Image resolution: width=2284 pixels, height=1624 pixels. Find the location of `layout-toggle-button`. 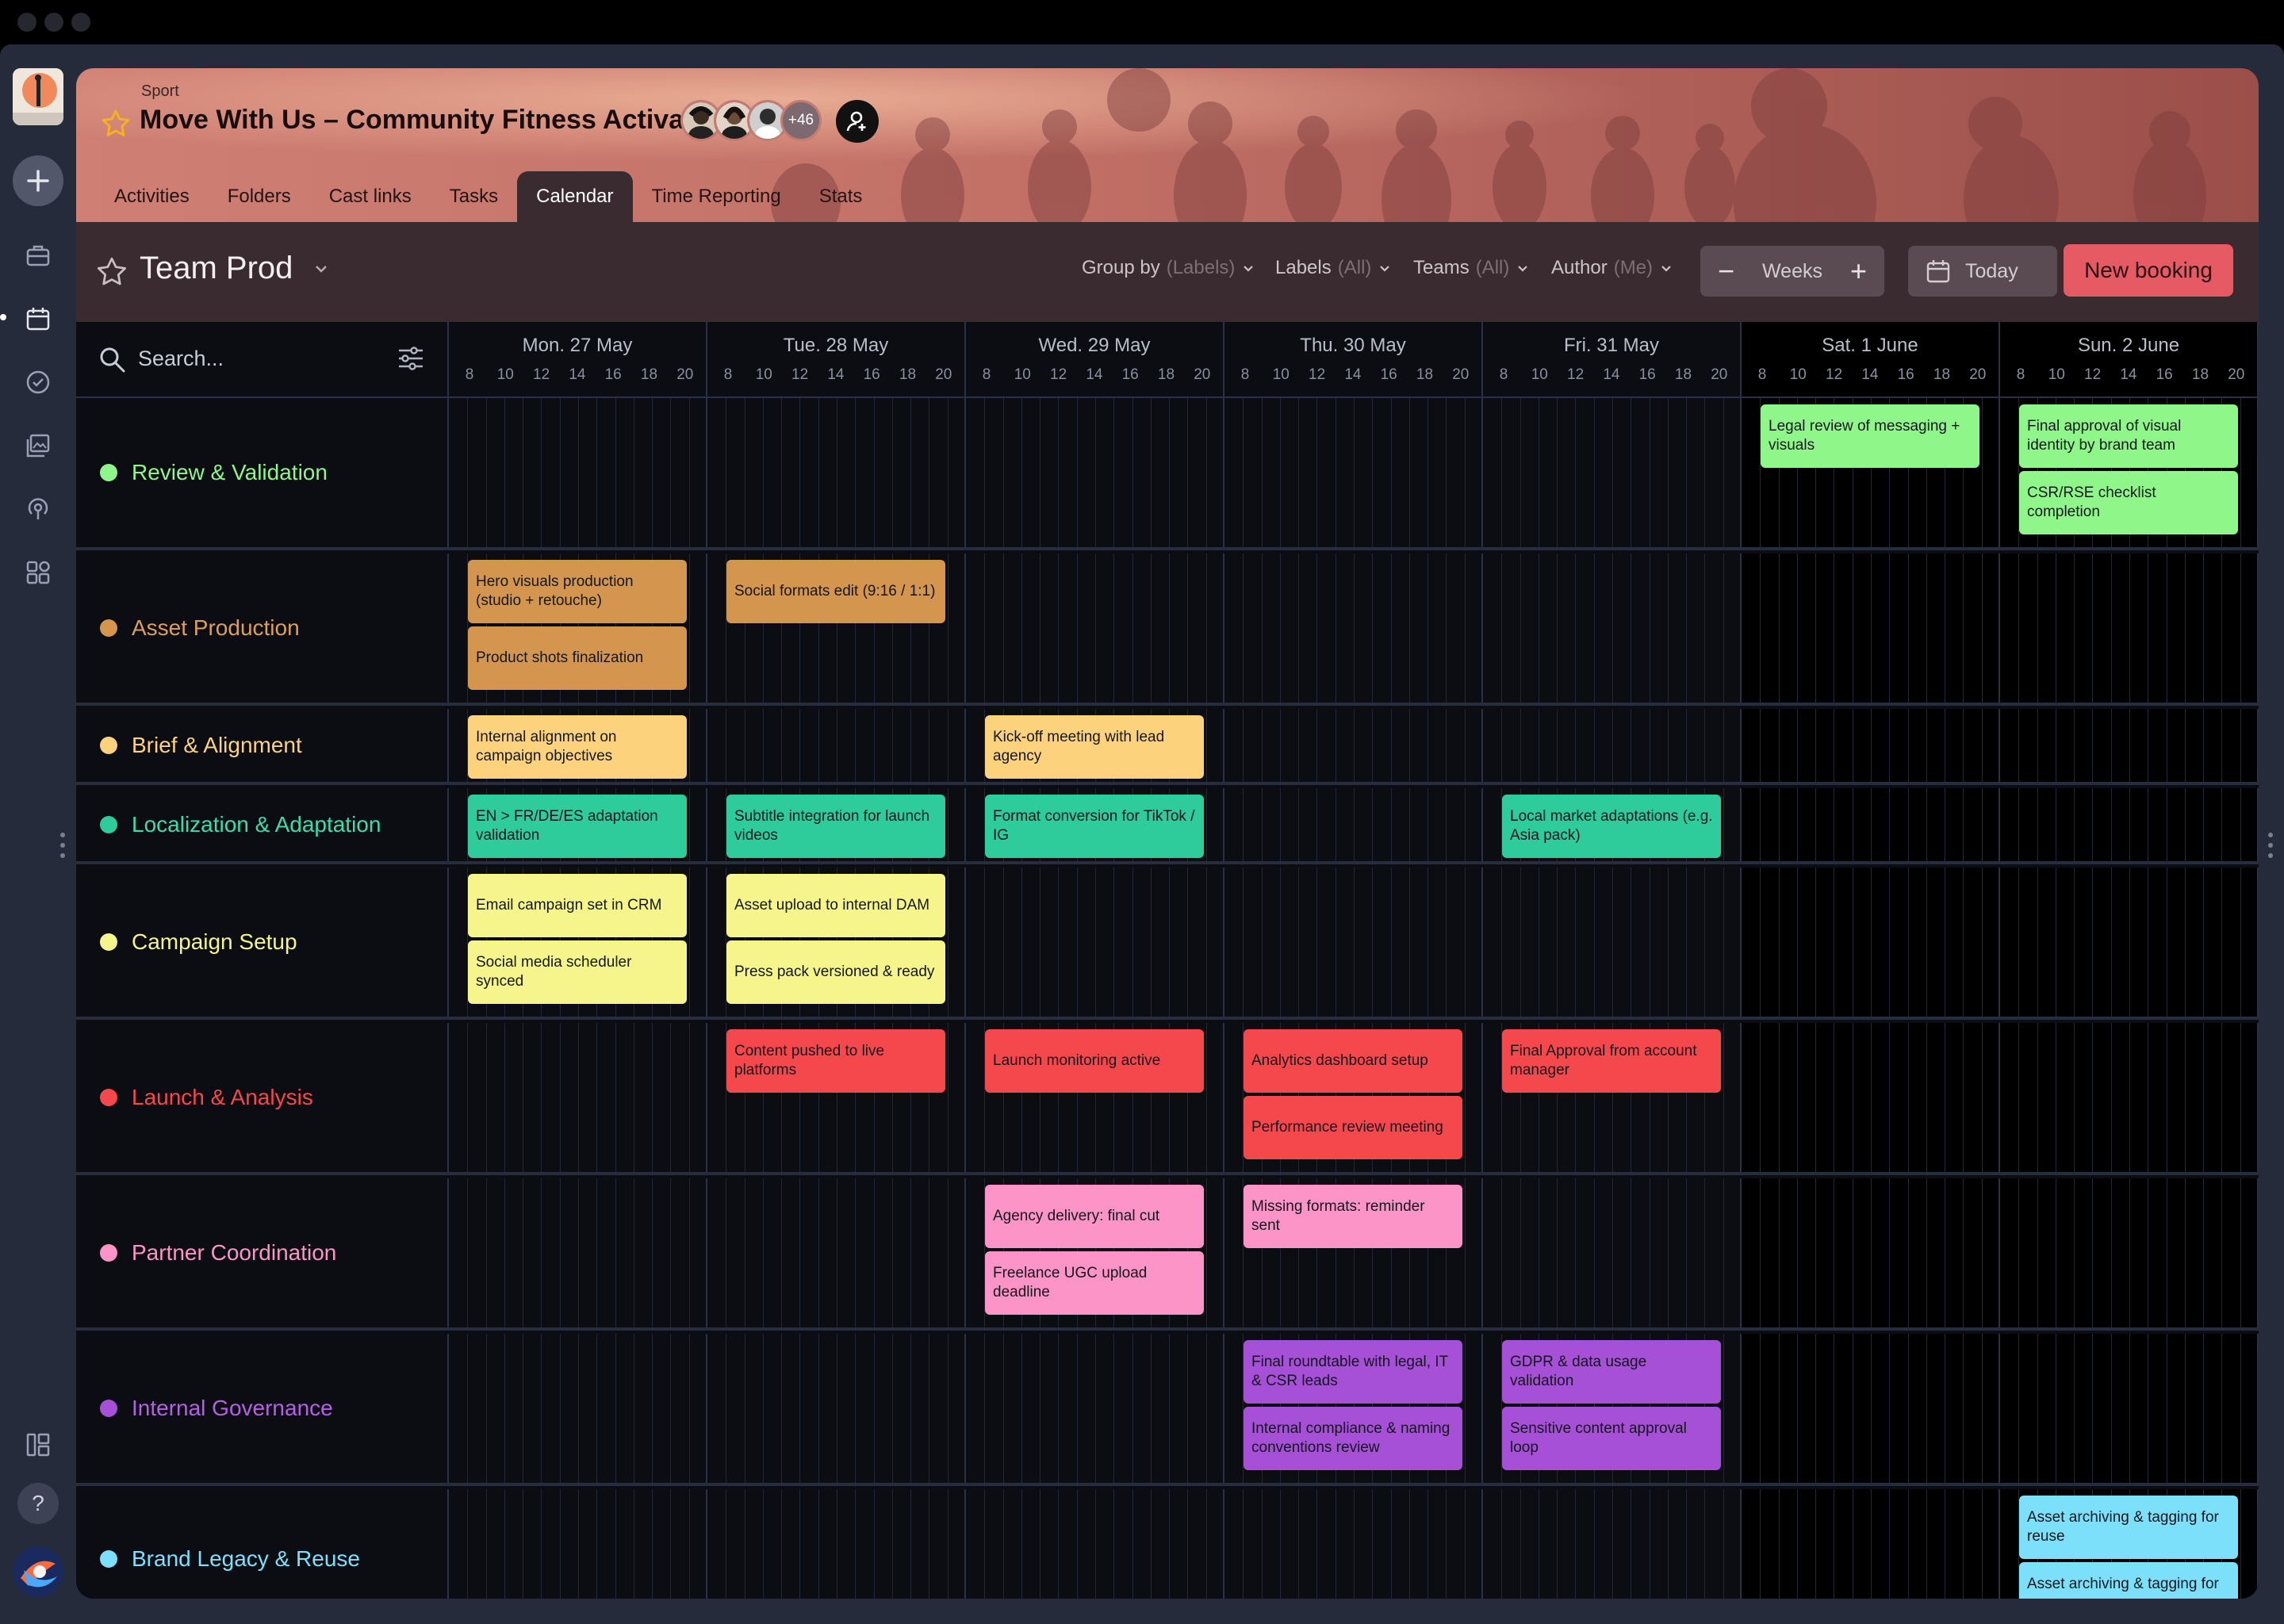

layout-toggle-button is located at coordinates (38, 1445).